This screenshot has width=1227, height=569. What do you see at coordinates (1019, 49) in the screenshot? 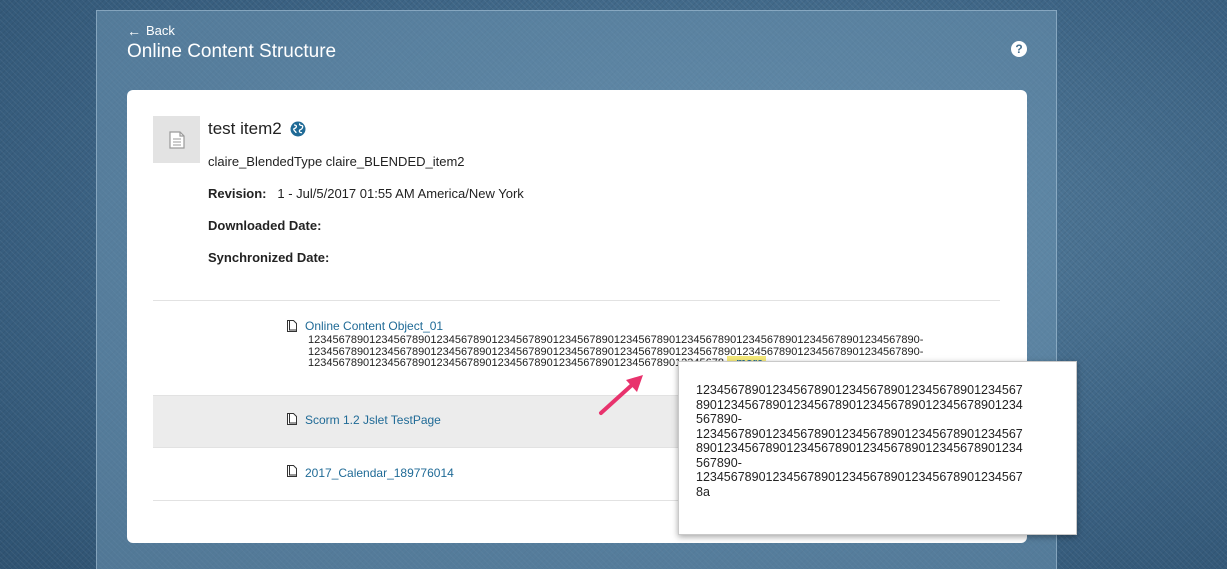
I see `help-icon: ?` at bounding box center [1019, 49].